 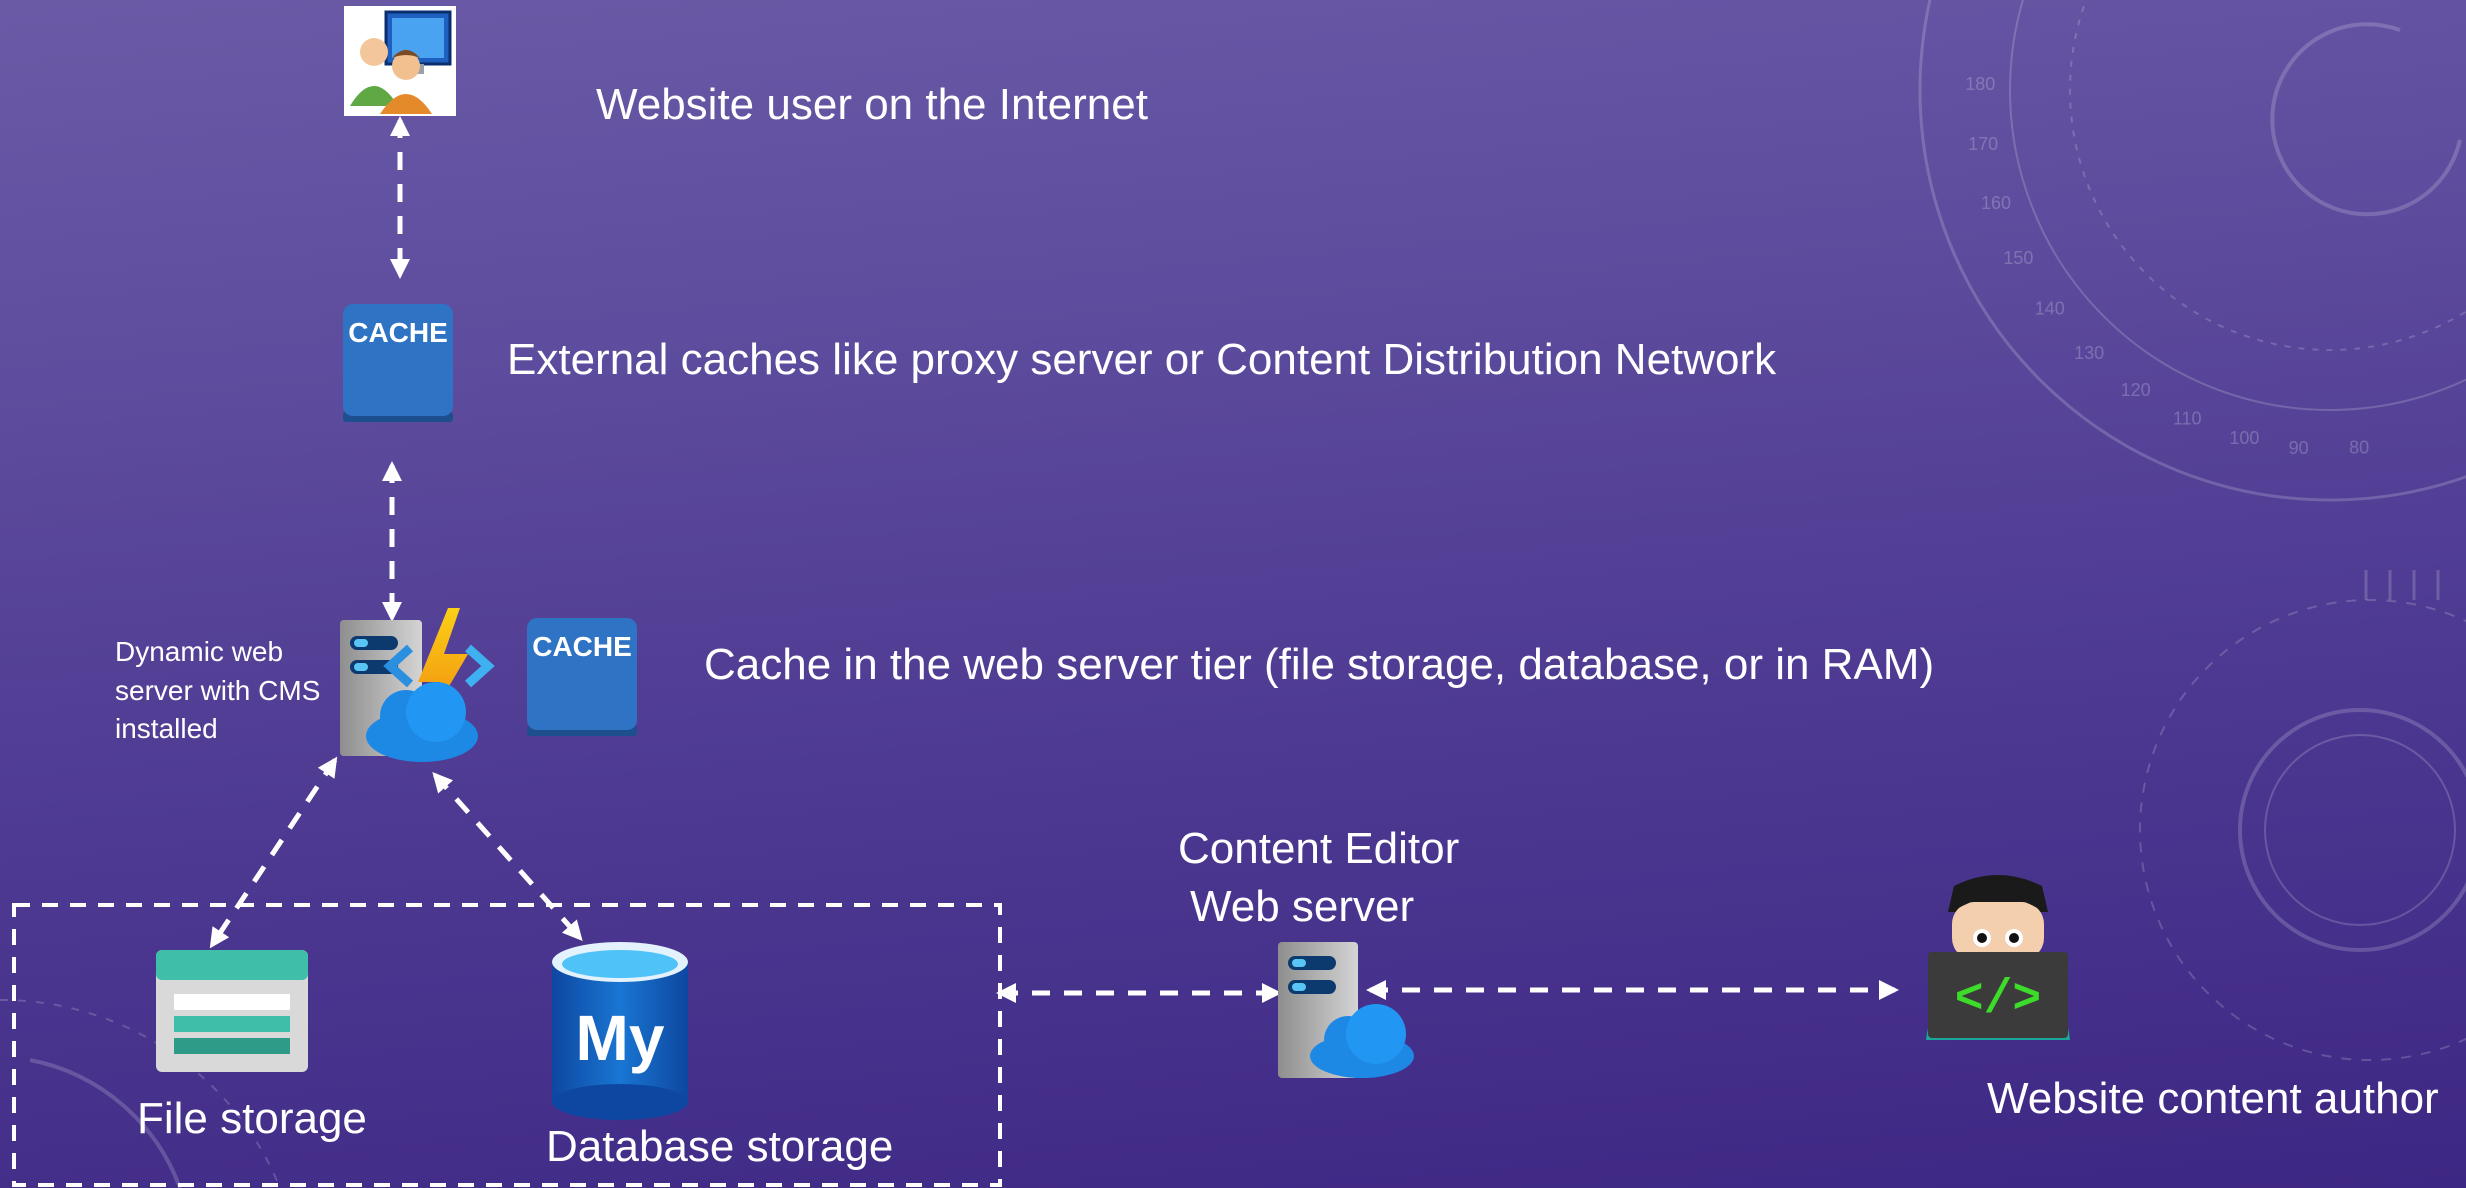 I want to click on file-storage-icon, so click(x=232, y=1011).